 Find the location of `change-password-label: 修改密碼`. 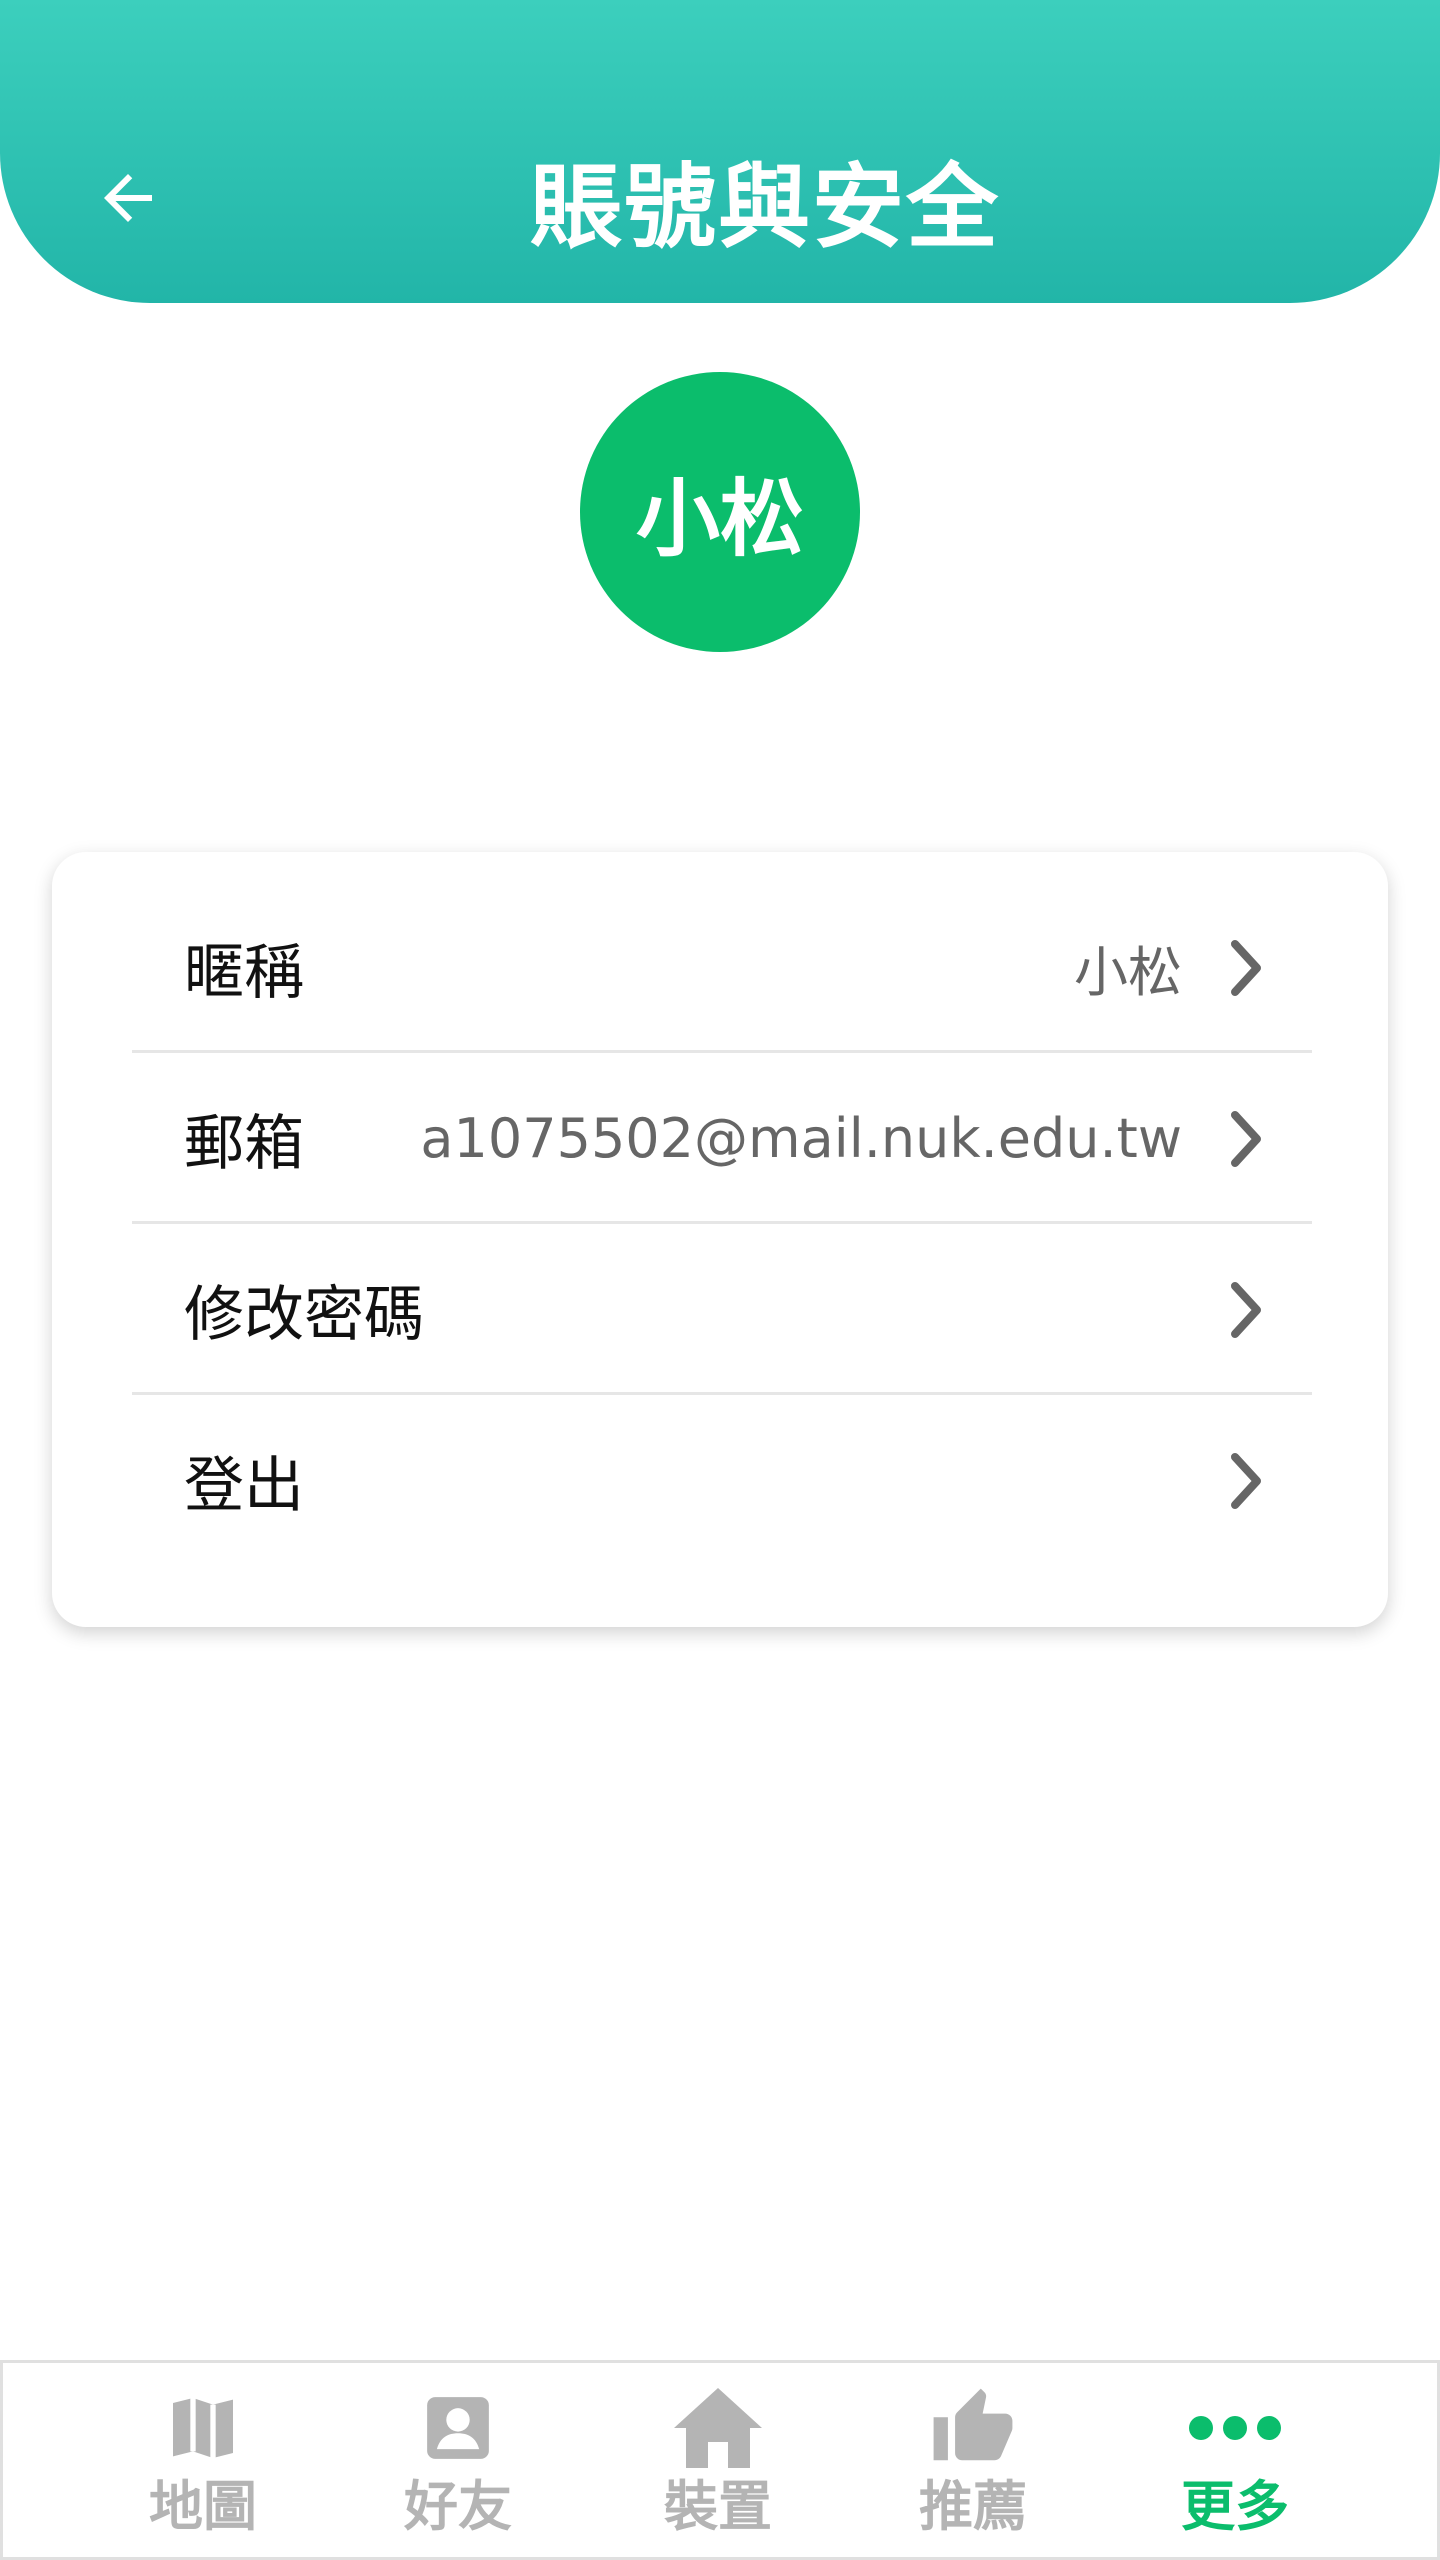

change-password-label: 修改密碼 is located at coordinates (304, 1315).